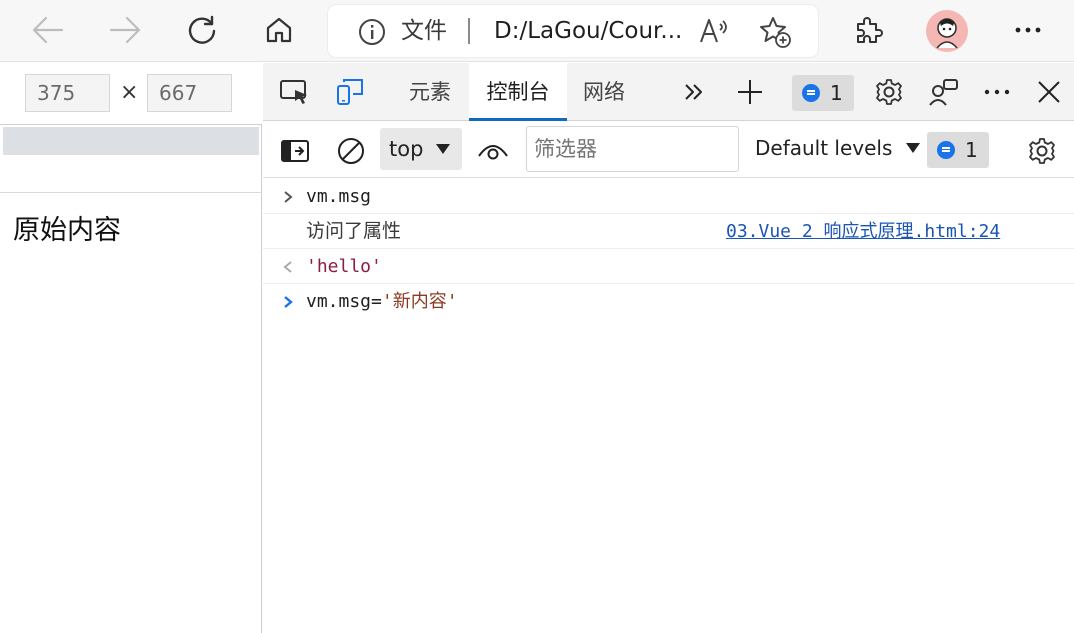 The height and width of the screenshot is (633, 1074). Describe the element at coordinates (339, 196) in the screenshot. I see `console-input-text: vm.msg` at that location.